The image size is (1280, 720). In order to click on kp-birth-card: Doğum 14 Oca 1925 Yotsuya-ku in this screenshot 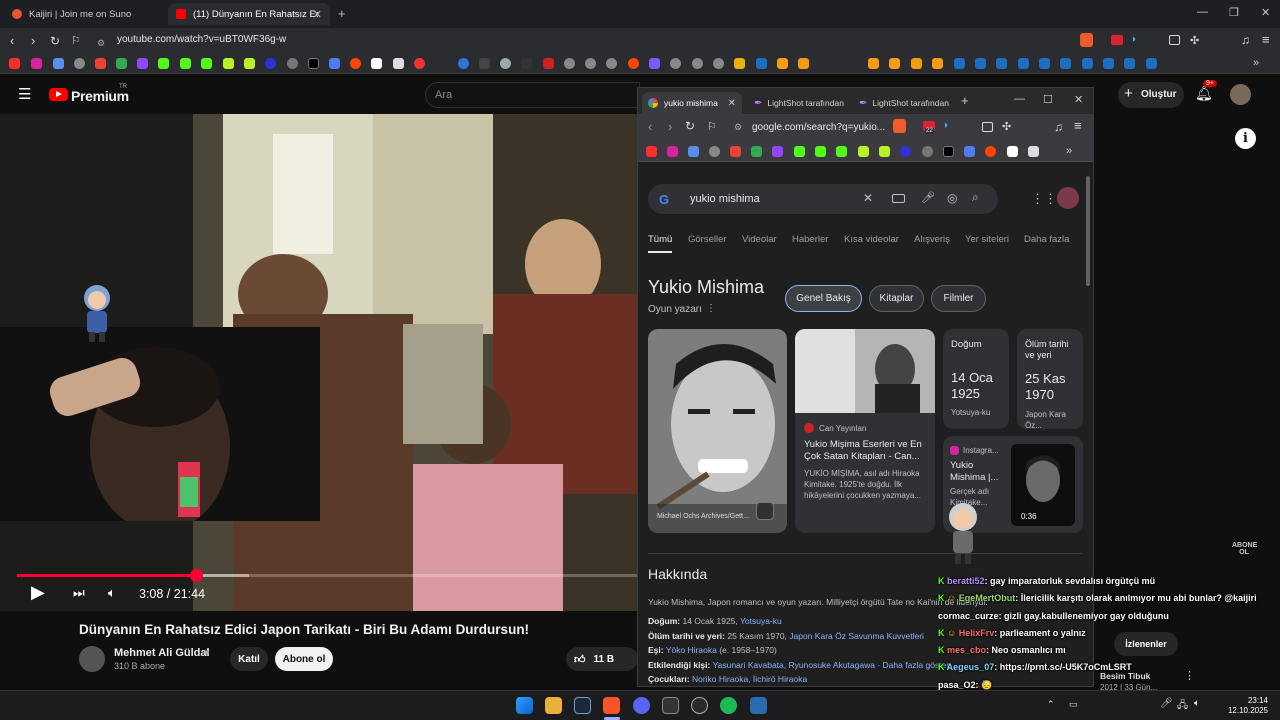, I will do `click(976, 379)`.